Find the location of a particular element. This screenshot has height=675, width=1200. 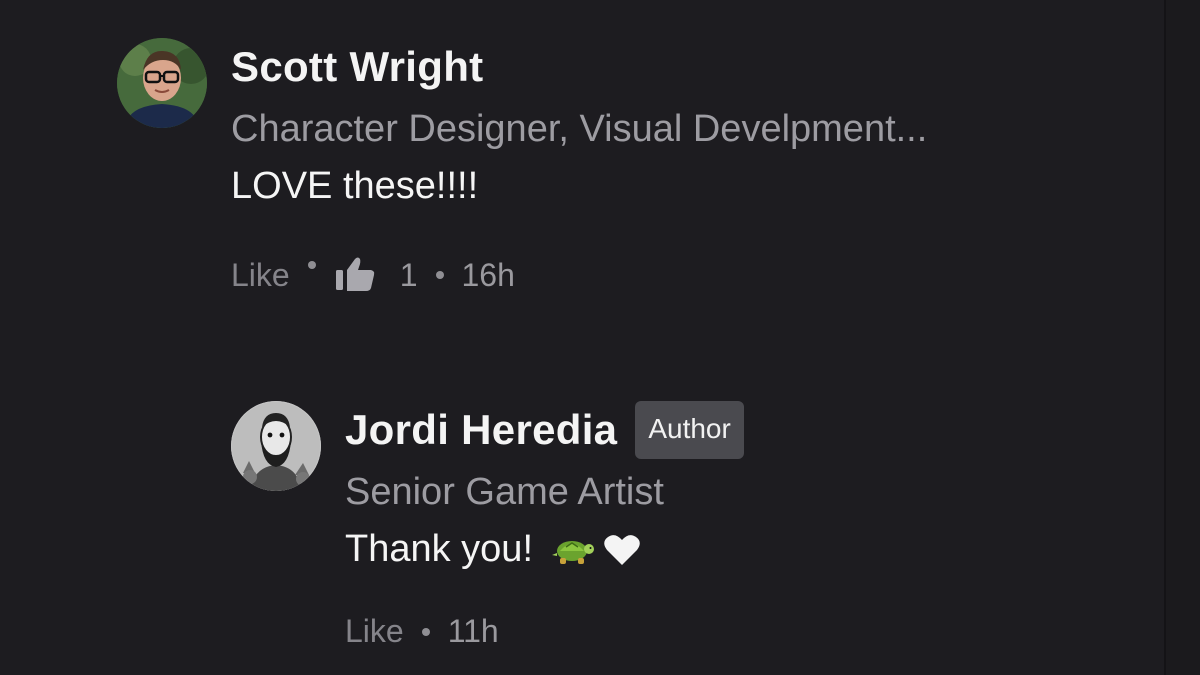

comment-time: 16h is located at coordinates (488, 274).